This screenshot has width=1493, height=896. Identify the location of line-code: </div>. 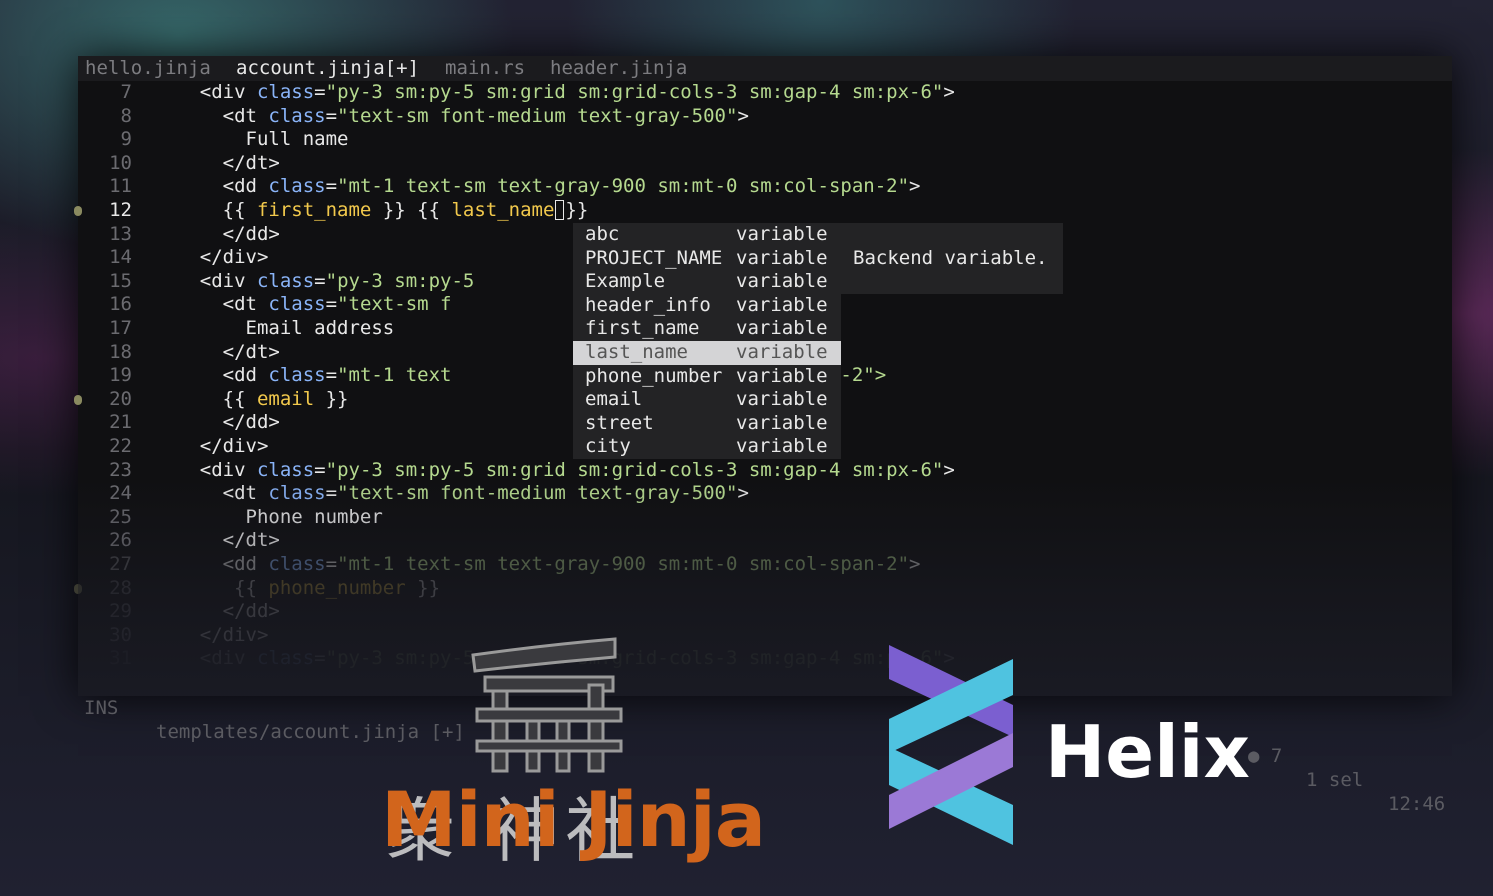
(211, 636).